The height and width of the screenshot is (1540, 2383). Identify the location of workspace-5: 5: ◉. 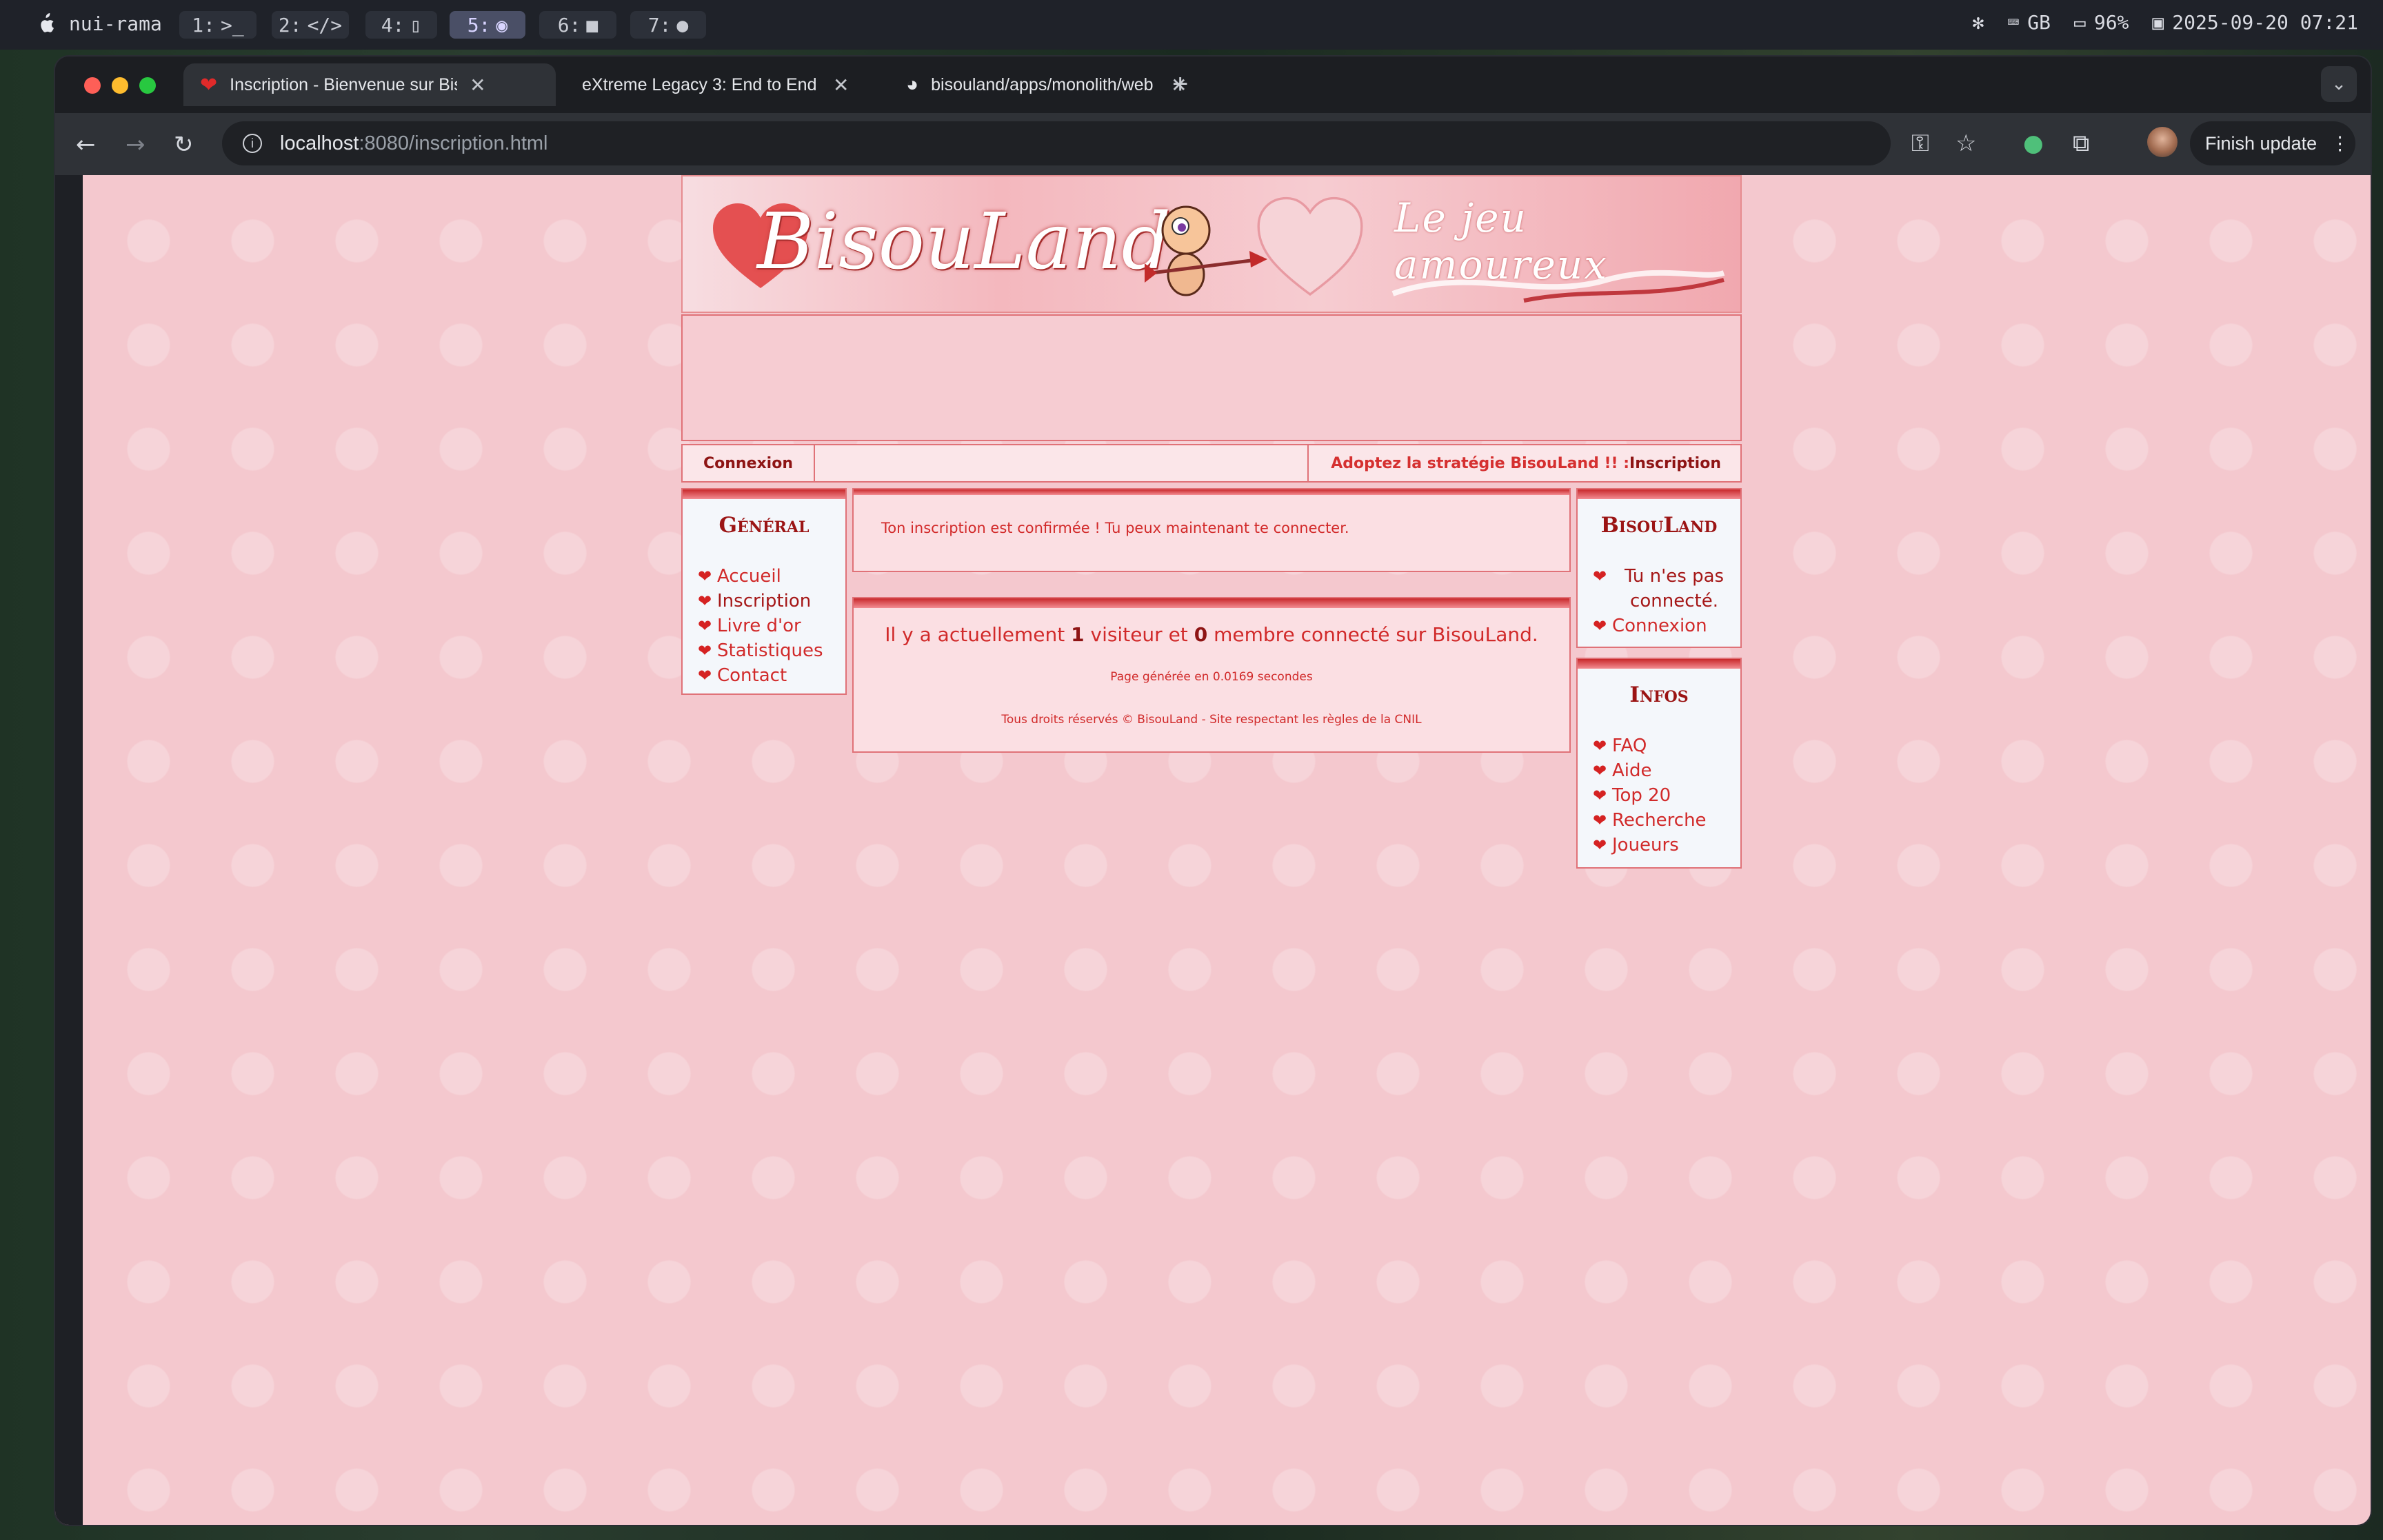
(487, 25).